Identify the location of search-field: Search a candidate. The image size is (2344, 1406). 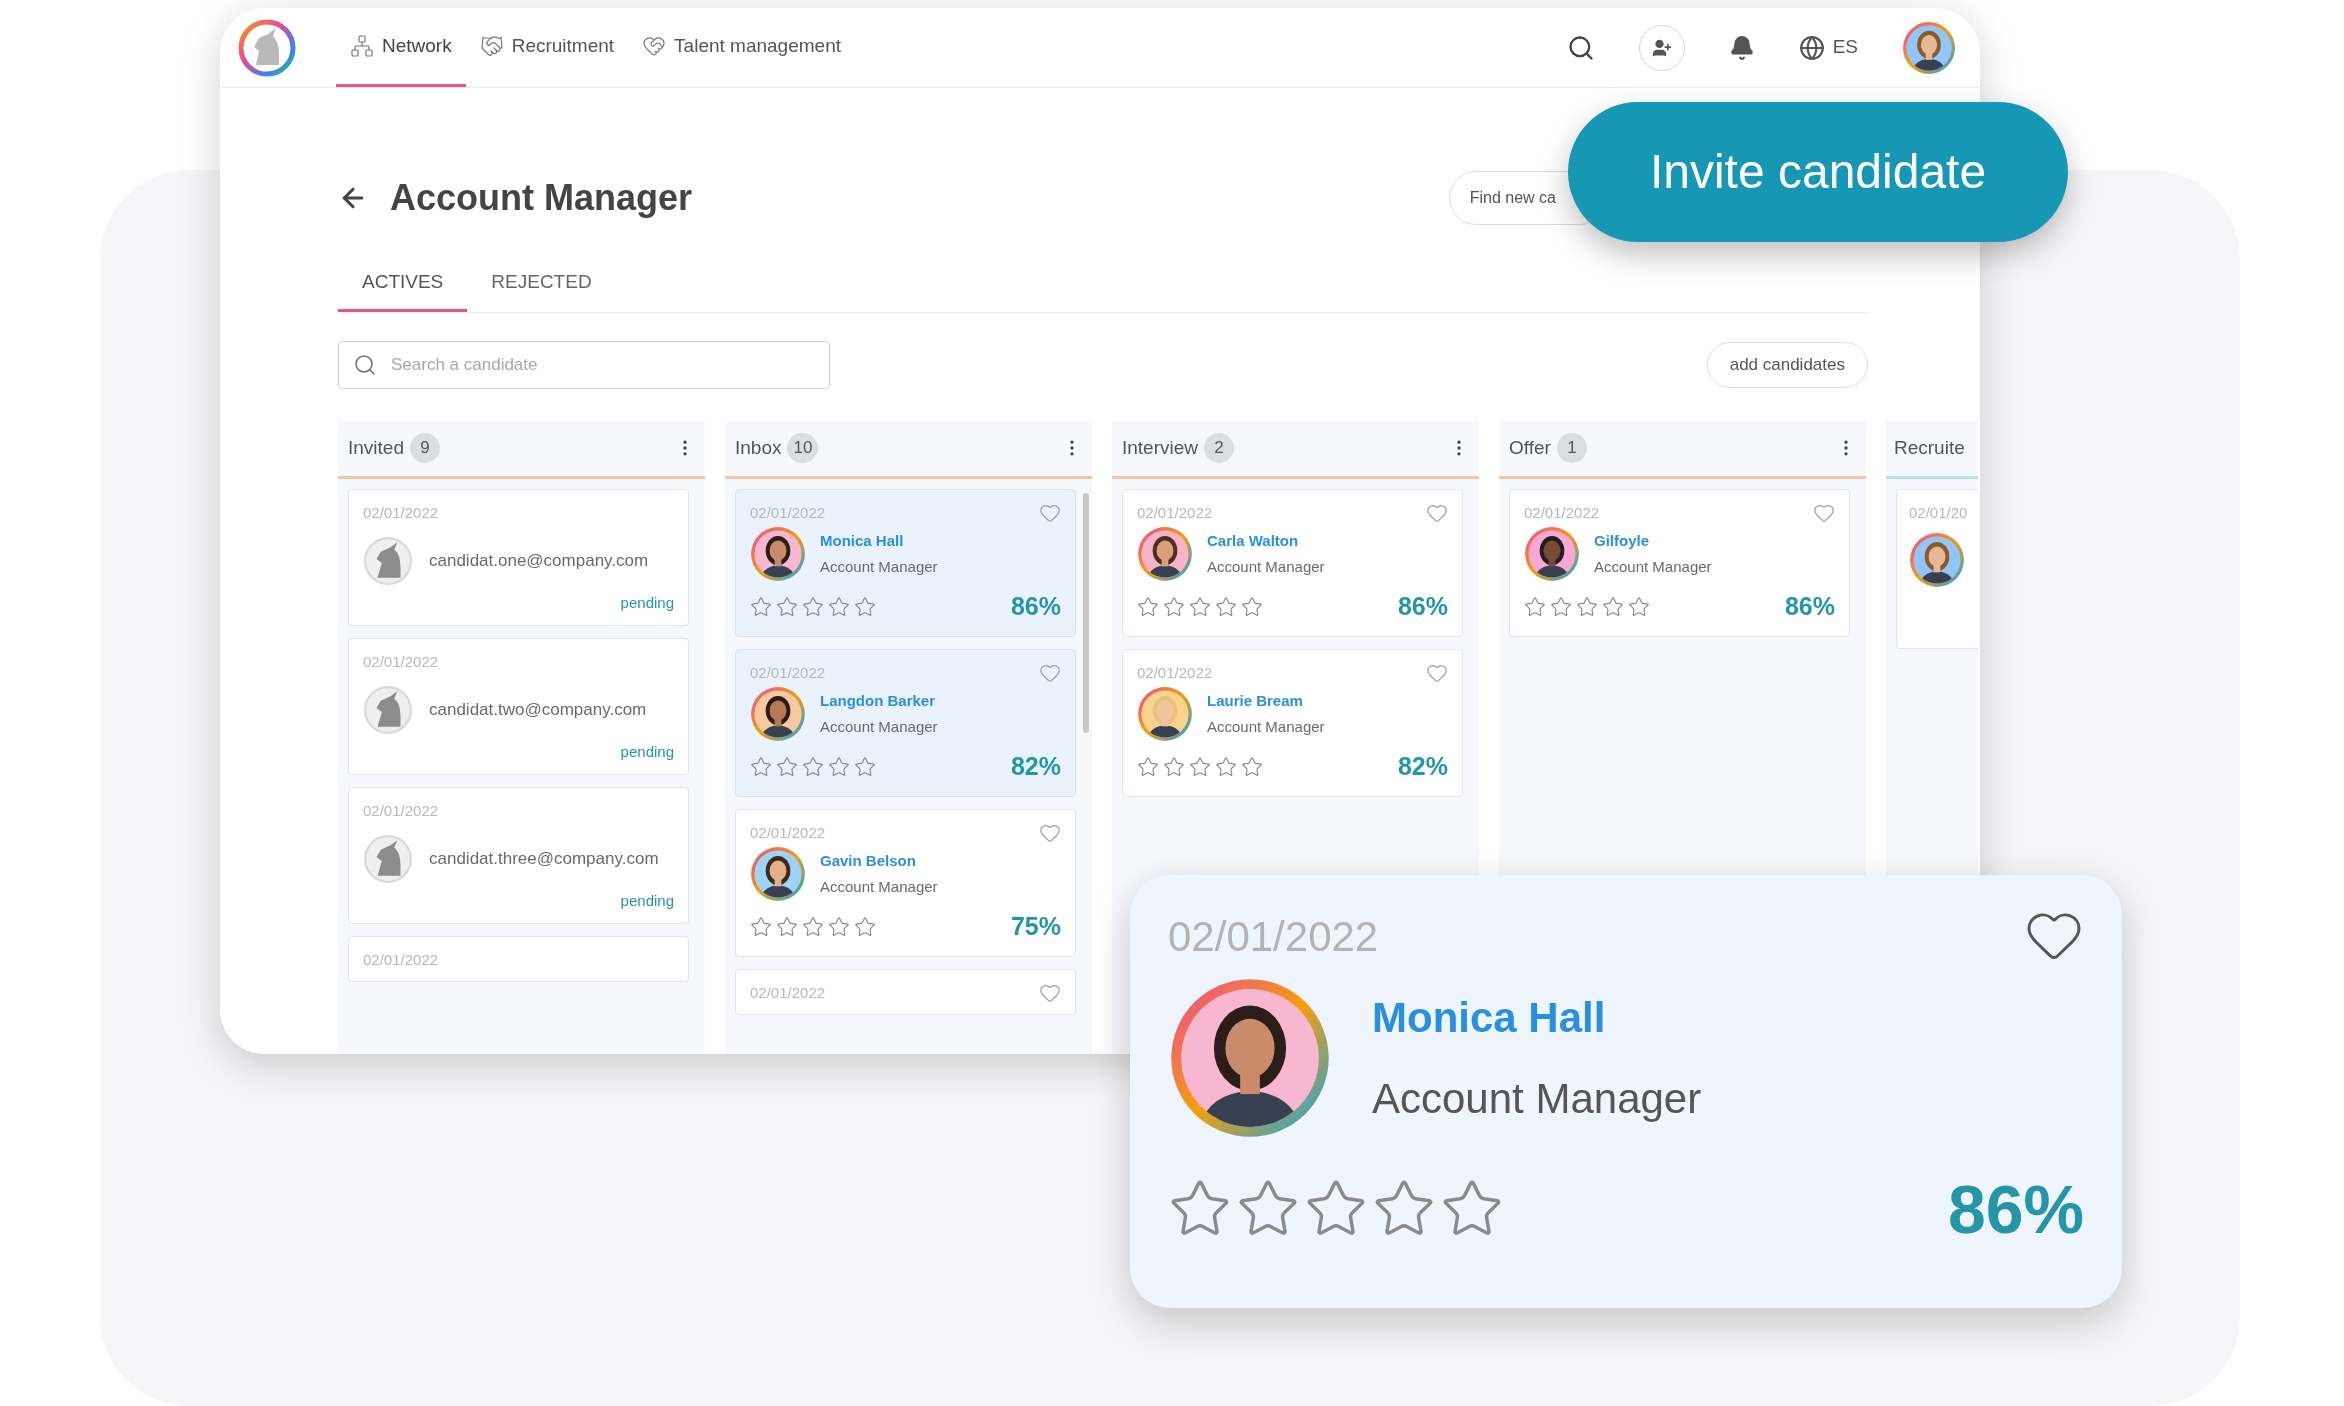
(584, 364).